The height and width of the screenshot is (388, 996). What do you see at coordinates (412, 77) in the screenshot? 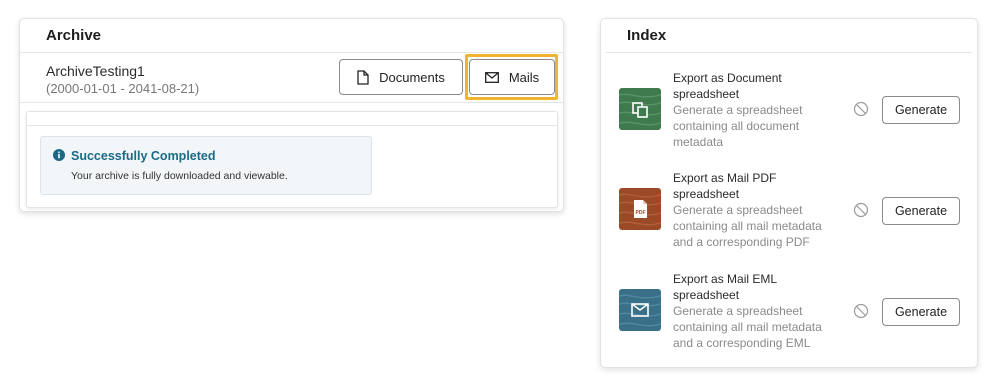
I see `documents-label: Documents` at bounding box center [412, 77].